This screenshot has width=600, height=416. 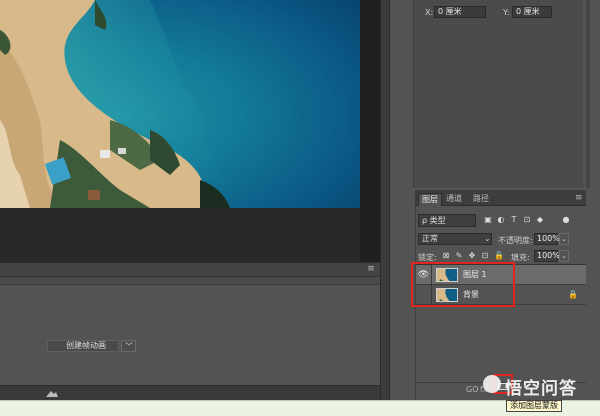 What do you see at coordinates (492, 384) in the screenshot?
I see `watermark-logo-icon` at bounding box center [492, 384].